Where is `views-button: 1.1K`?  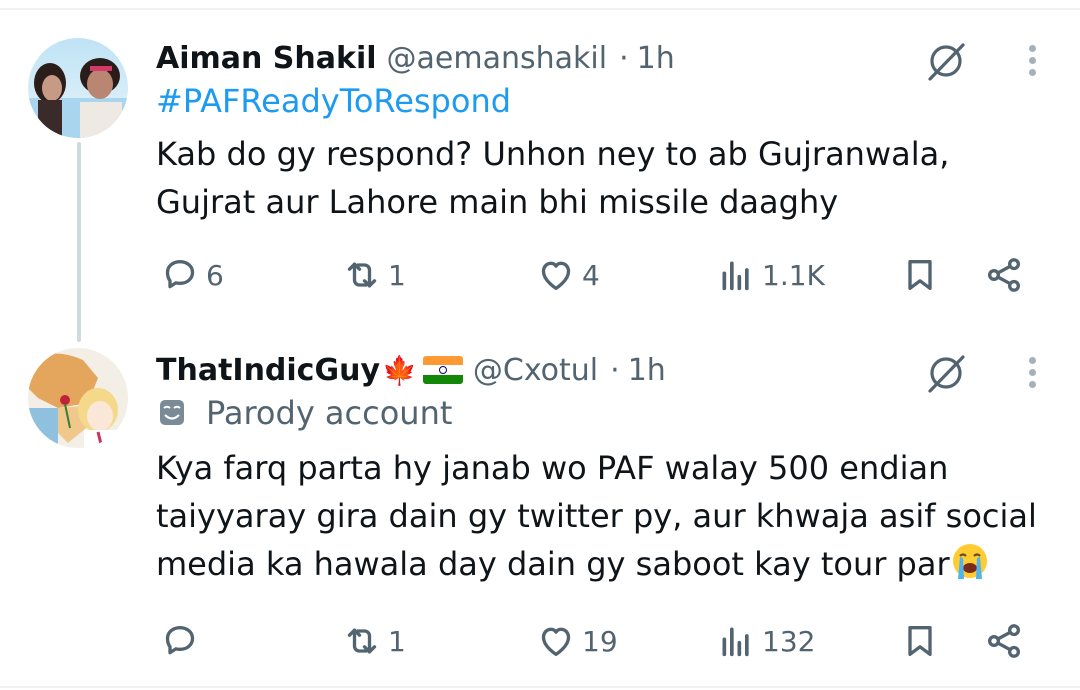
views-button: 1.1K is located at coordinates (770, 275).